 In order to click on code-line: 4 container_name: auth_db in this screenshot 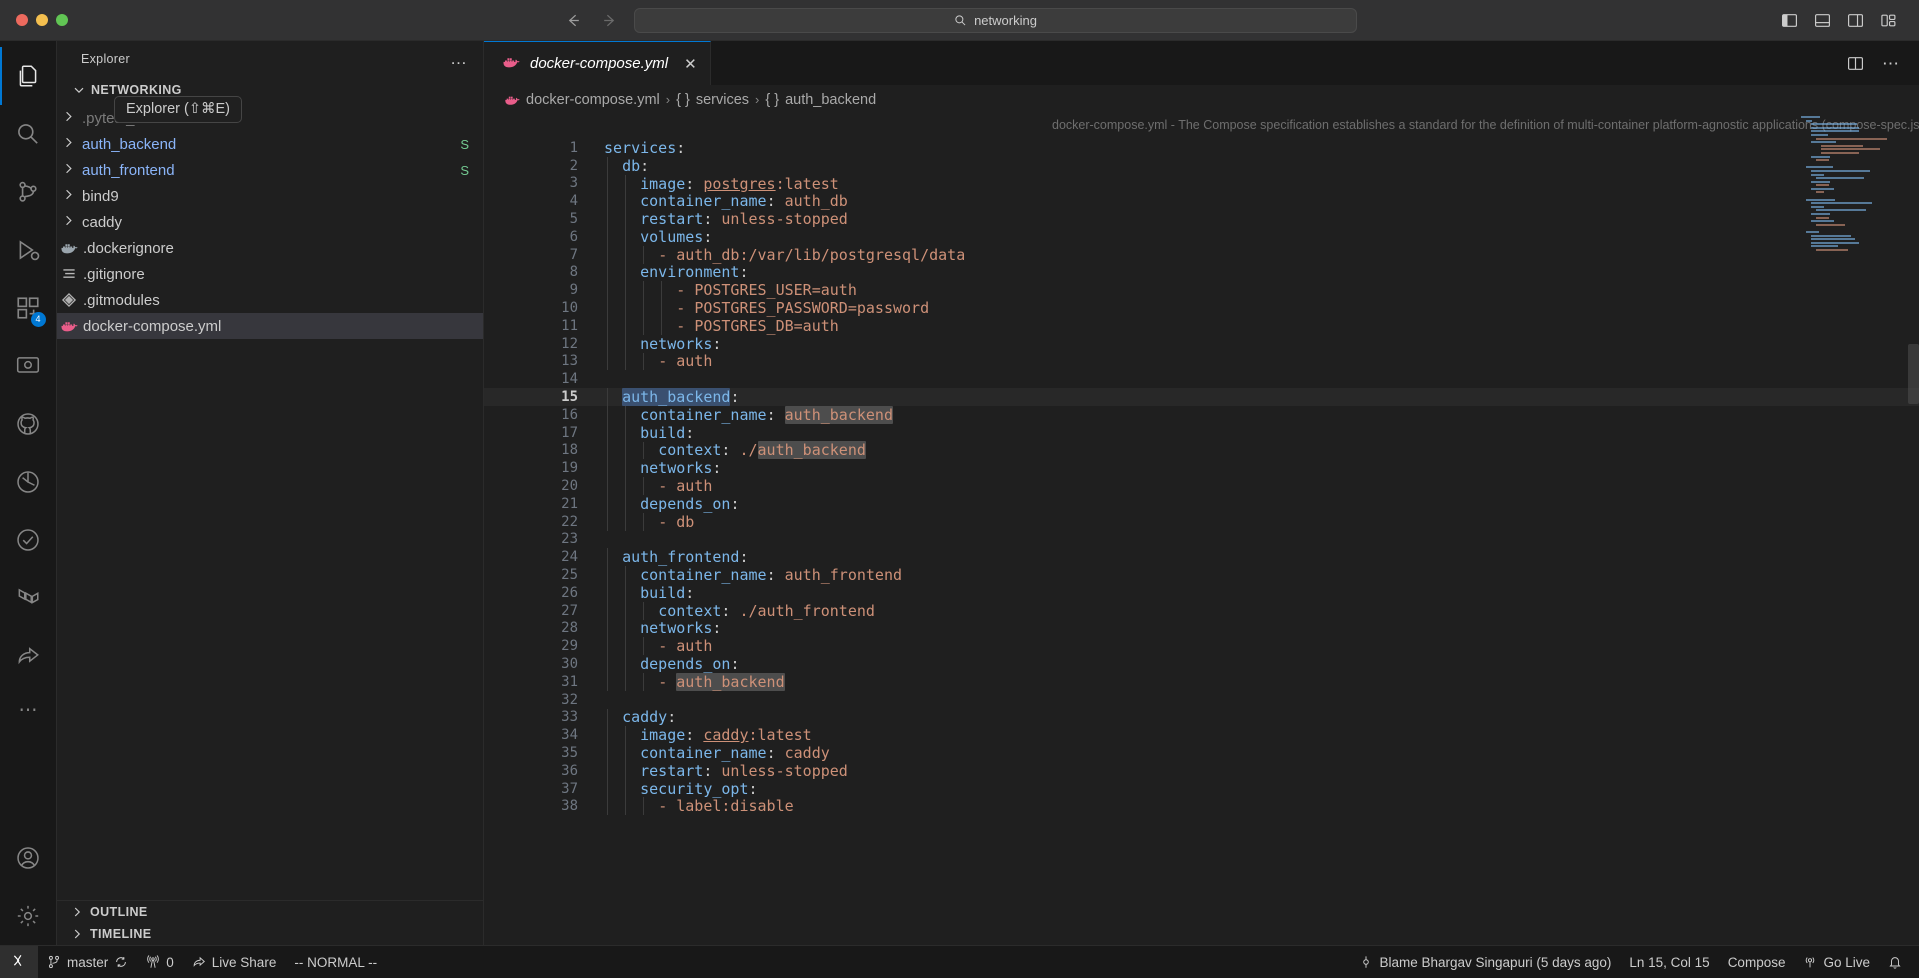, I will do `click(1201, 201)`.